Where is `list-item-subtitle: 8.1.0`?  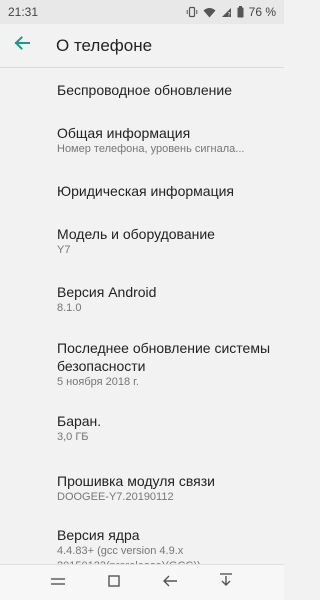 list-item-subtitle: 8.1.0 is located at coordinates (69, 308).